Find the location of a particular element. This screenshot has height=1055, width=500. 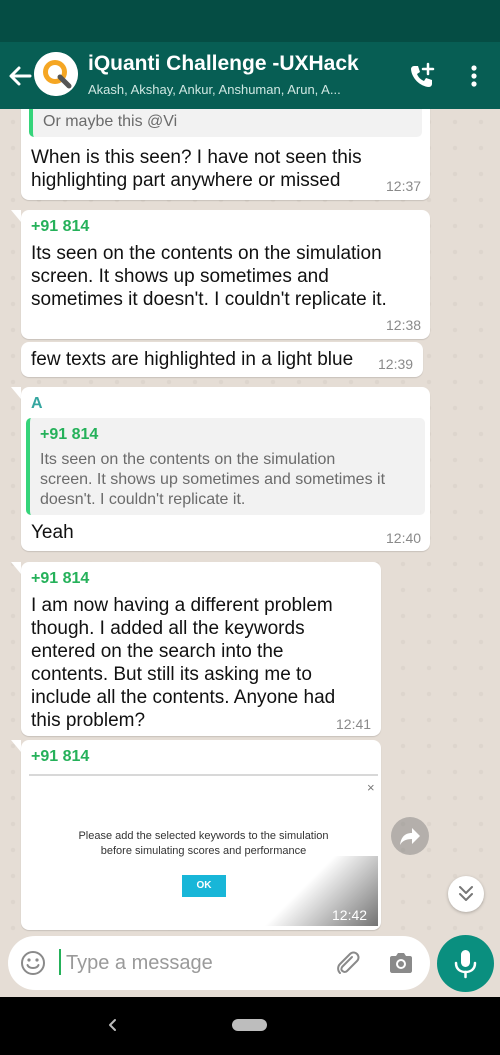

forward-button is located at coordinates (410, 836).